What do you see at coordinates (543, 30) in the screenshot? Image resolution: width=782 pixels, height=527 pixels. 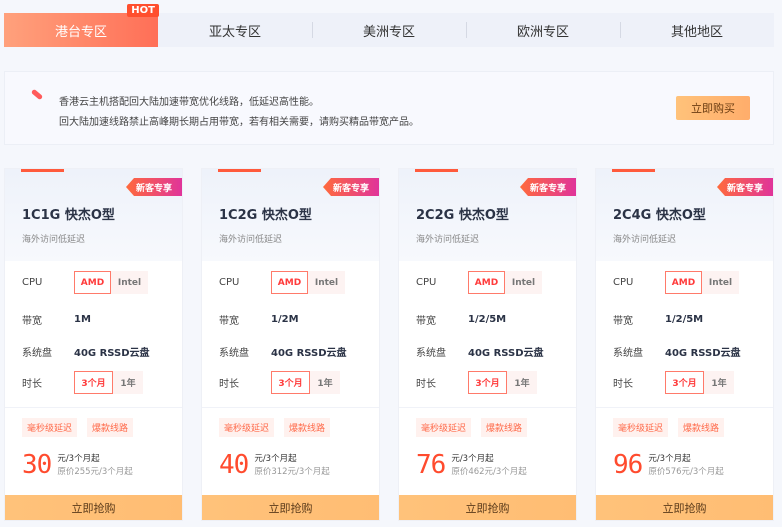 I see `tab-europe: 欧洲专区` at bounding box center [543, 30].